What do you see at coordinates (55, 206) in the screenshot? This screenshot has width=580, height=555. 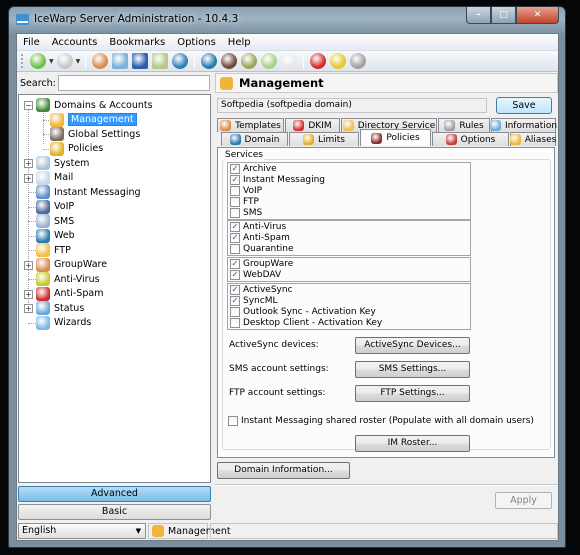 I see `tree-item-voip: VoIP` at bounding box center [55, 206].